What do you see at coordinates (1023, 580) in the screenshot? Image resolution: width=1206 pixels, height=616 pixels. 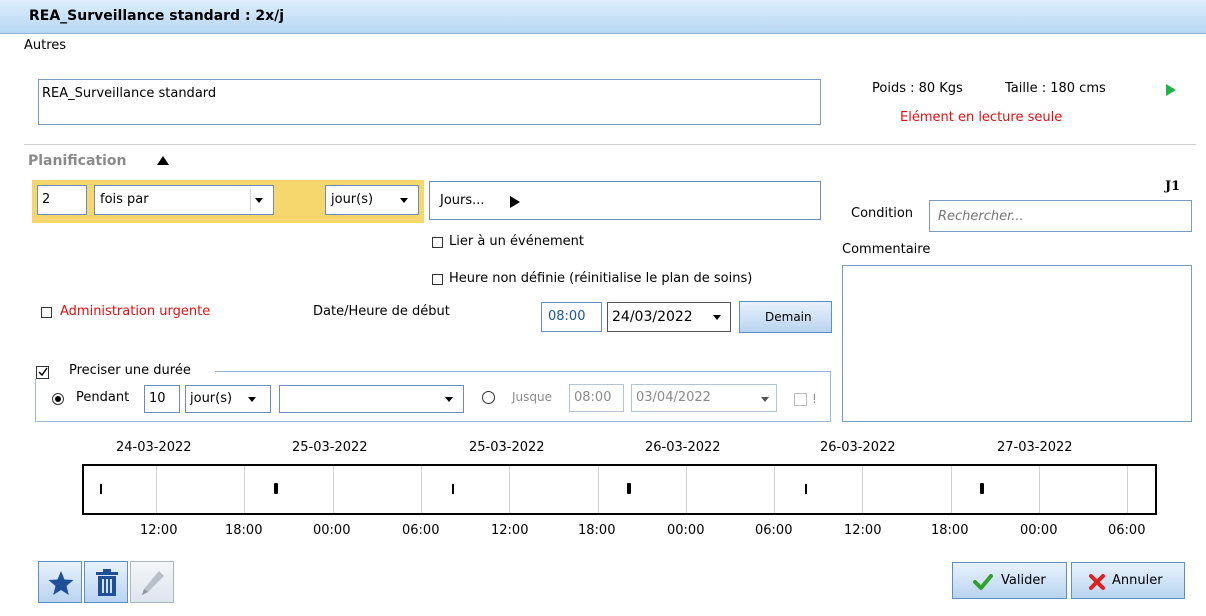 I see `valider-label: Valider` at bounding box center [1023, 580].